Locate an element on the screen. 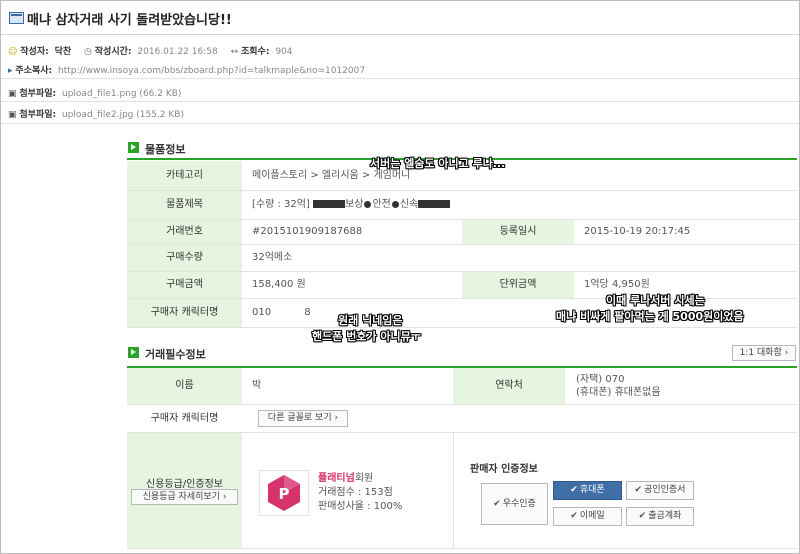  item-title-value: [수량 : 32억] 보상 안전 신속 is located at coordinates (522, 205).